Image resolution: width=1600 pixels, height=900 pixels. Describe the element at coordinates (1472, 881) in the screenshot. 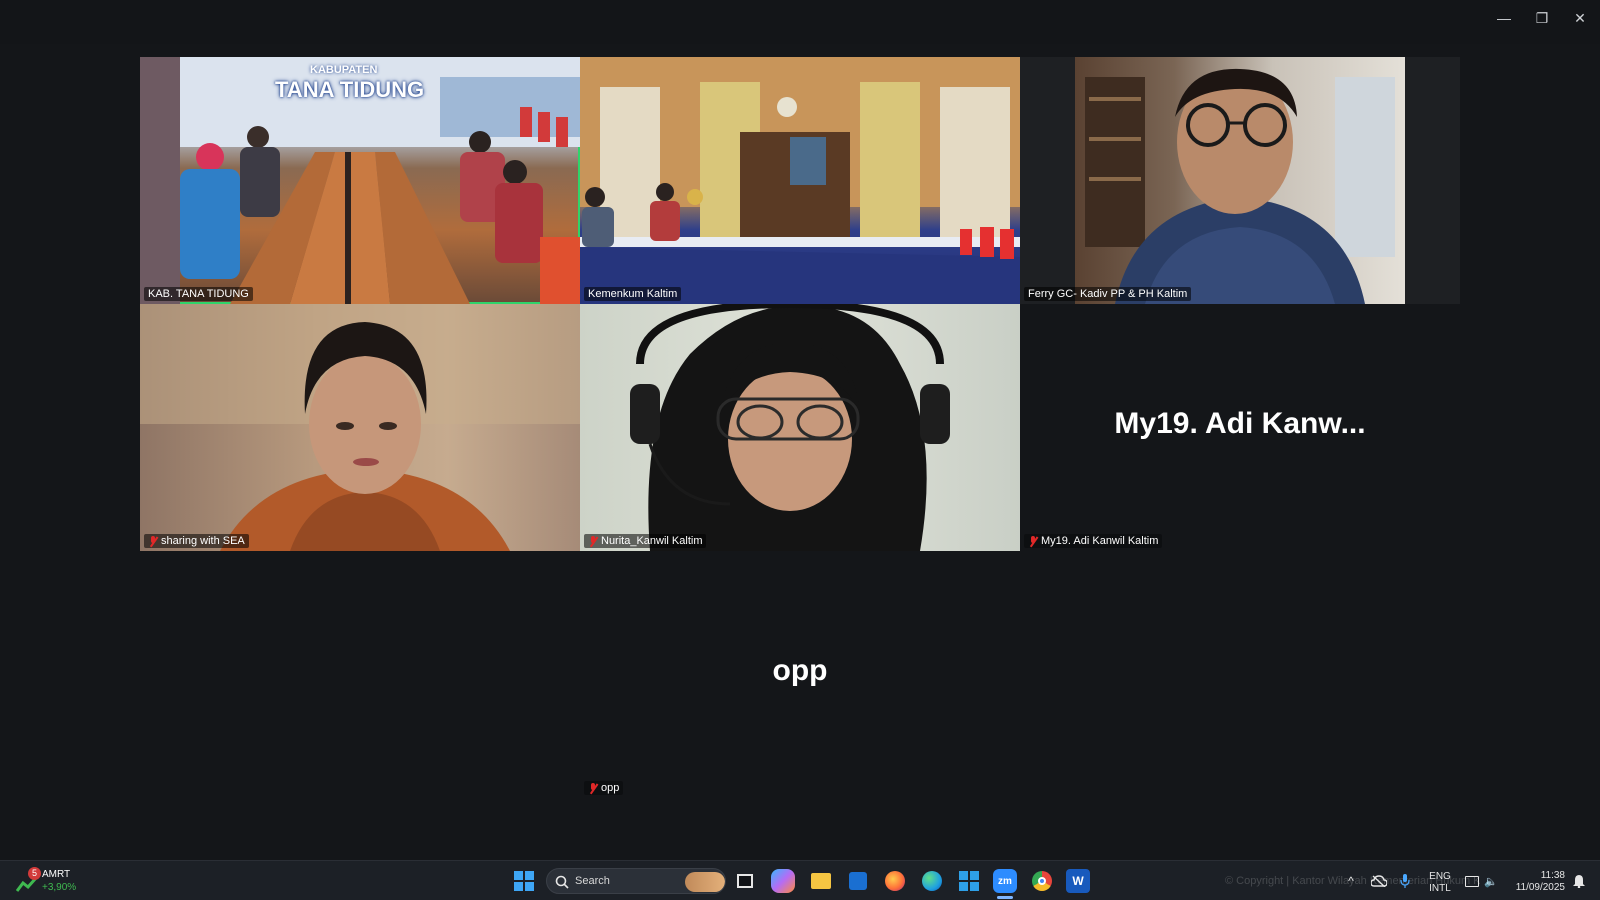

I see `network-icon` at that location.